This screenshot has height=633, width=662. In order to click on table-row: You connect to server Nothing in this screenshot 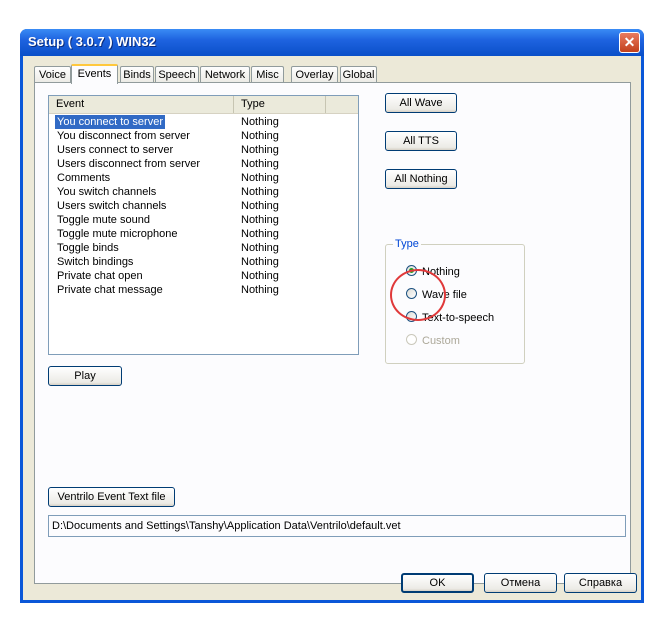, I will do `click(203, 122)`.